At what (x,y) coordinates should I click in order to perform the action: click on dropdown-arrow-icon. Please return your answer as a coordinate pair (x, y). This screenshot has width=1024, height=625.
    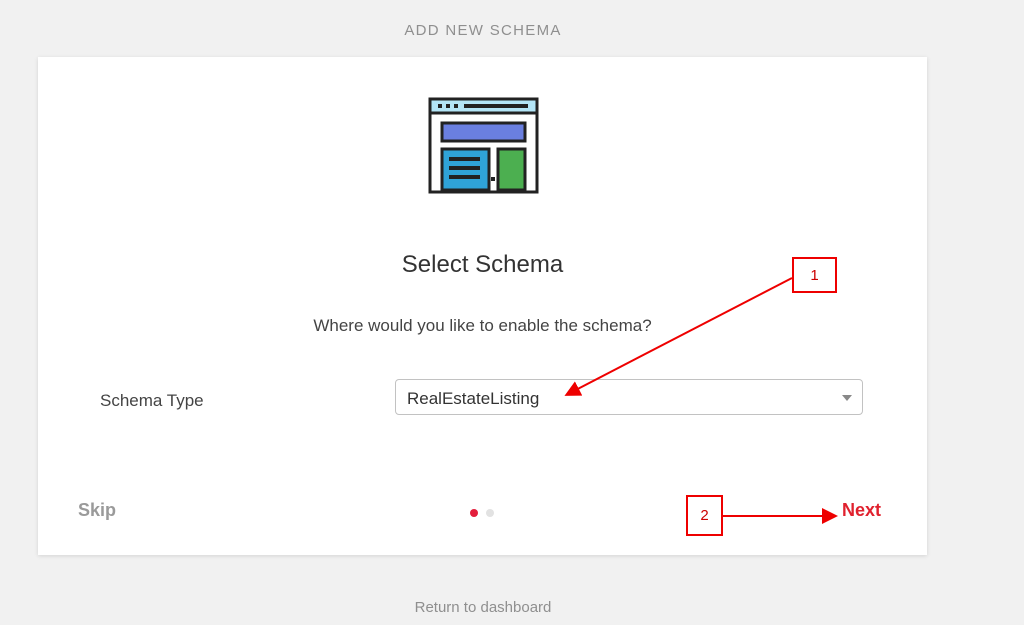
    Looking at the image, I should click on (847, 398).